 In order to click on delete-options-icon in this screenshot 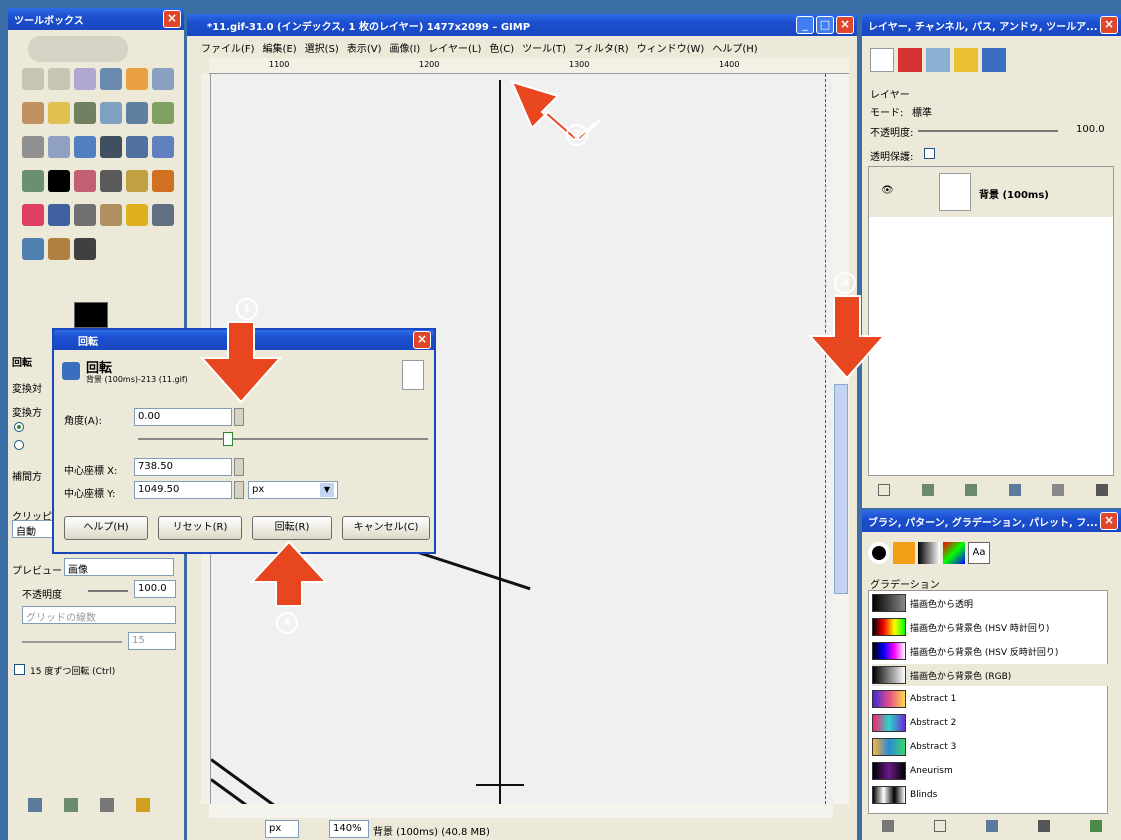, I will do `click(107, 805)`.